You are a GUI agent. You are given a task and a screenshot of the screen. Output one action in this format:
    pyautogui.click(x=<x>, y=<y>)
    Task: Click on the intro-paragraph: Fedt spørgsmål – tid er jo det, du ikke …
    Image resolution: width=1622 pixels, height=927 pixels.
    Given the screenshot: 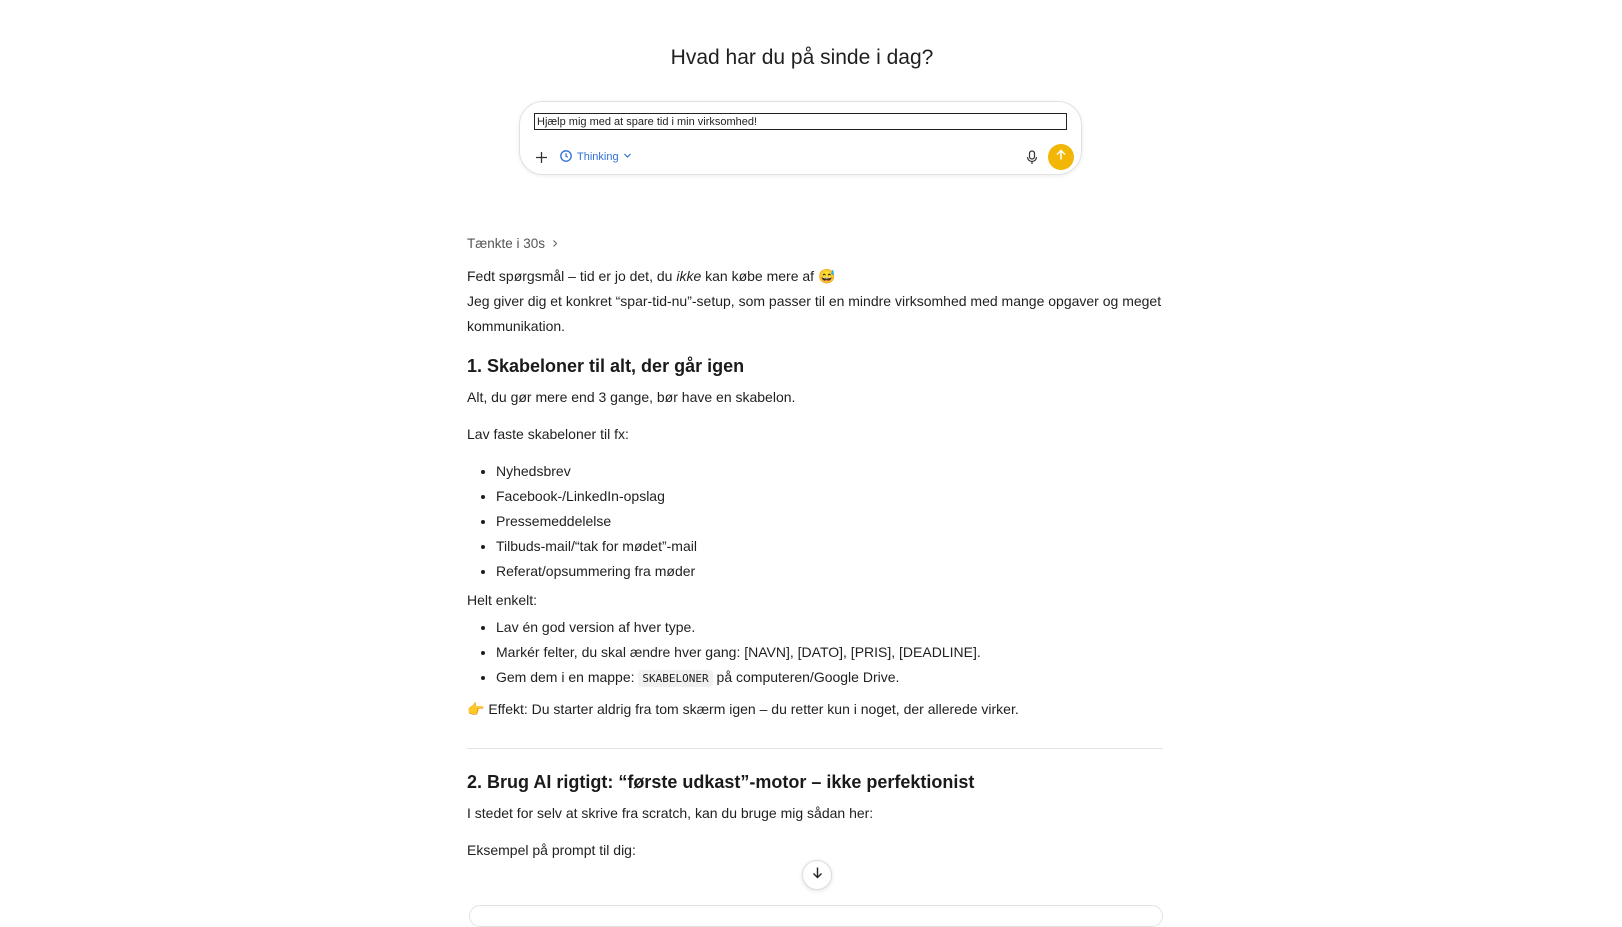 What is the action you would take?
    pyautogui.click(x=815, y=301)
    